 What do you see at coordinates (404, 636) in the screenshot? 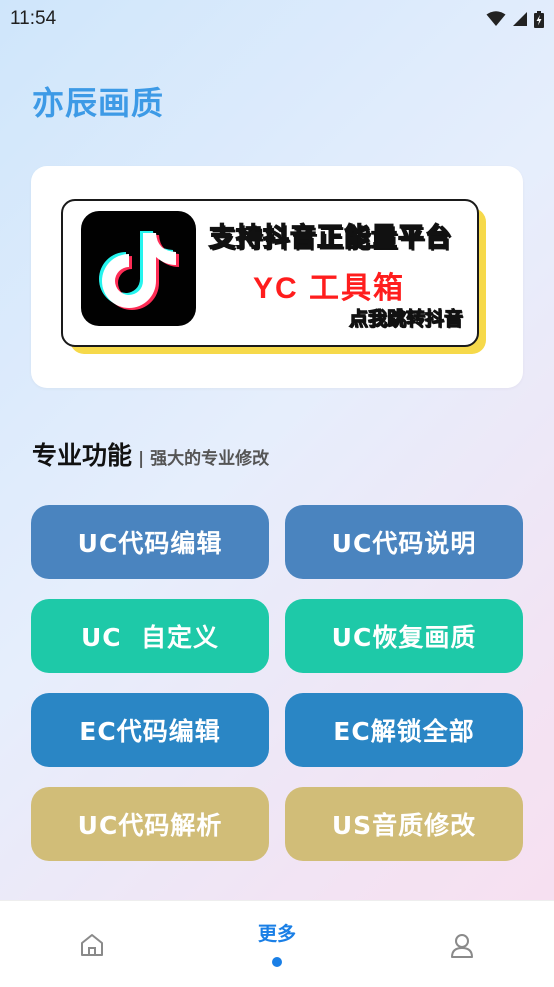
I see `uc-restore-quality-button: UC恢复画质` at bounding box center [404, 636].